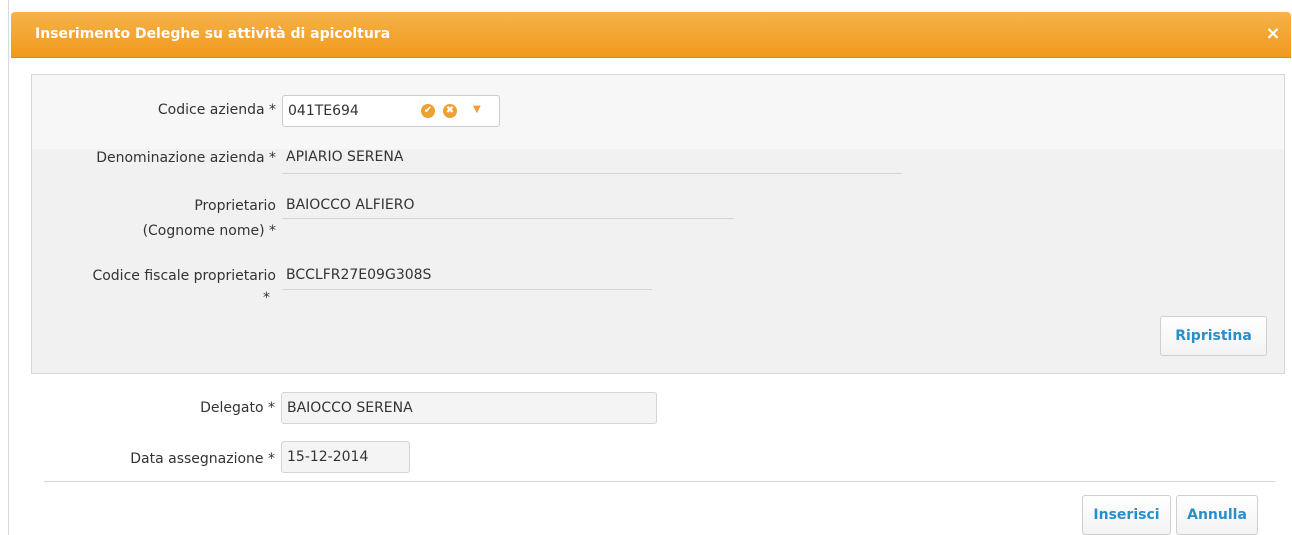  I want to click on inserisci-button: Inserisci, so click(1126, 515).